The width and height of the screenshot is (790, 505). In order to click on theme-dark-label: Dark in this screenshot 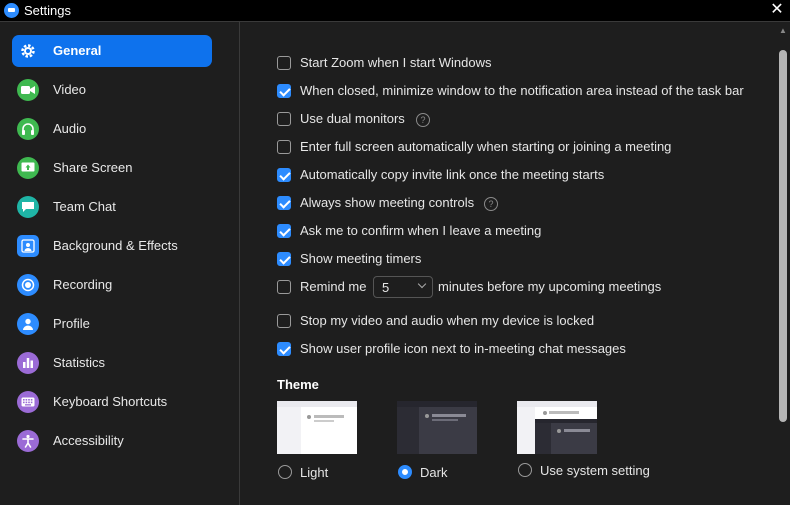, I will do `click(433, 472)`.